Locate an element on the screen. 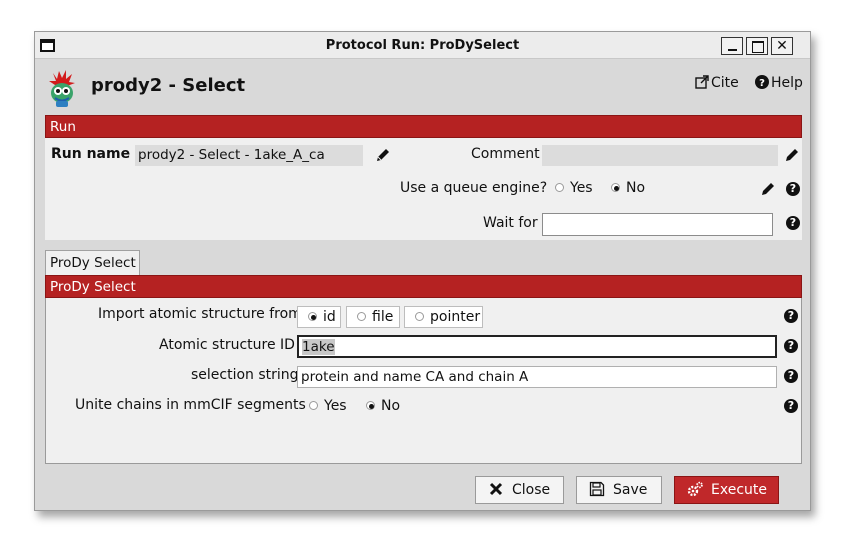 The width and height of the screenshot is (845, 547). queue-no-radio: No is located at coordinates (628, 188).